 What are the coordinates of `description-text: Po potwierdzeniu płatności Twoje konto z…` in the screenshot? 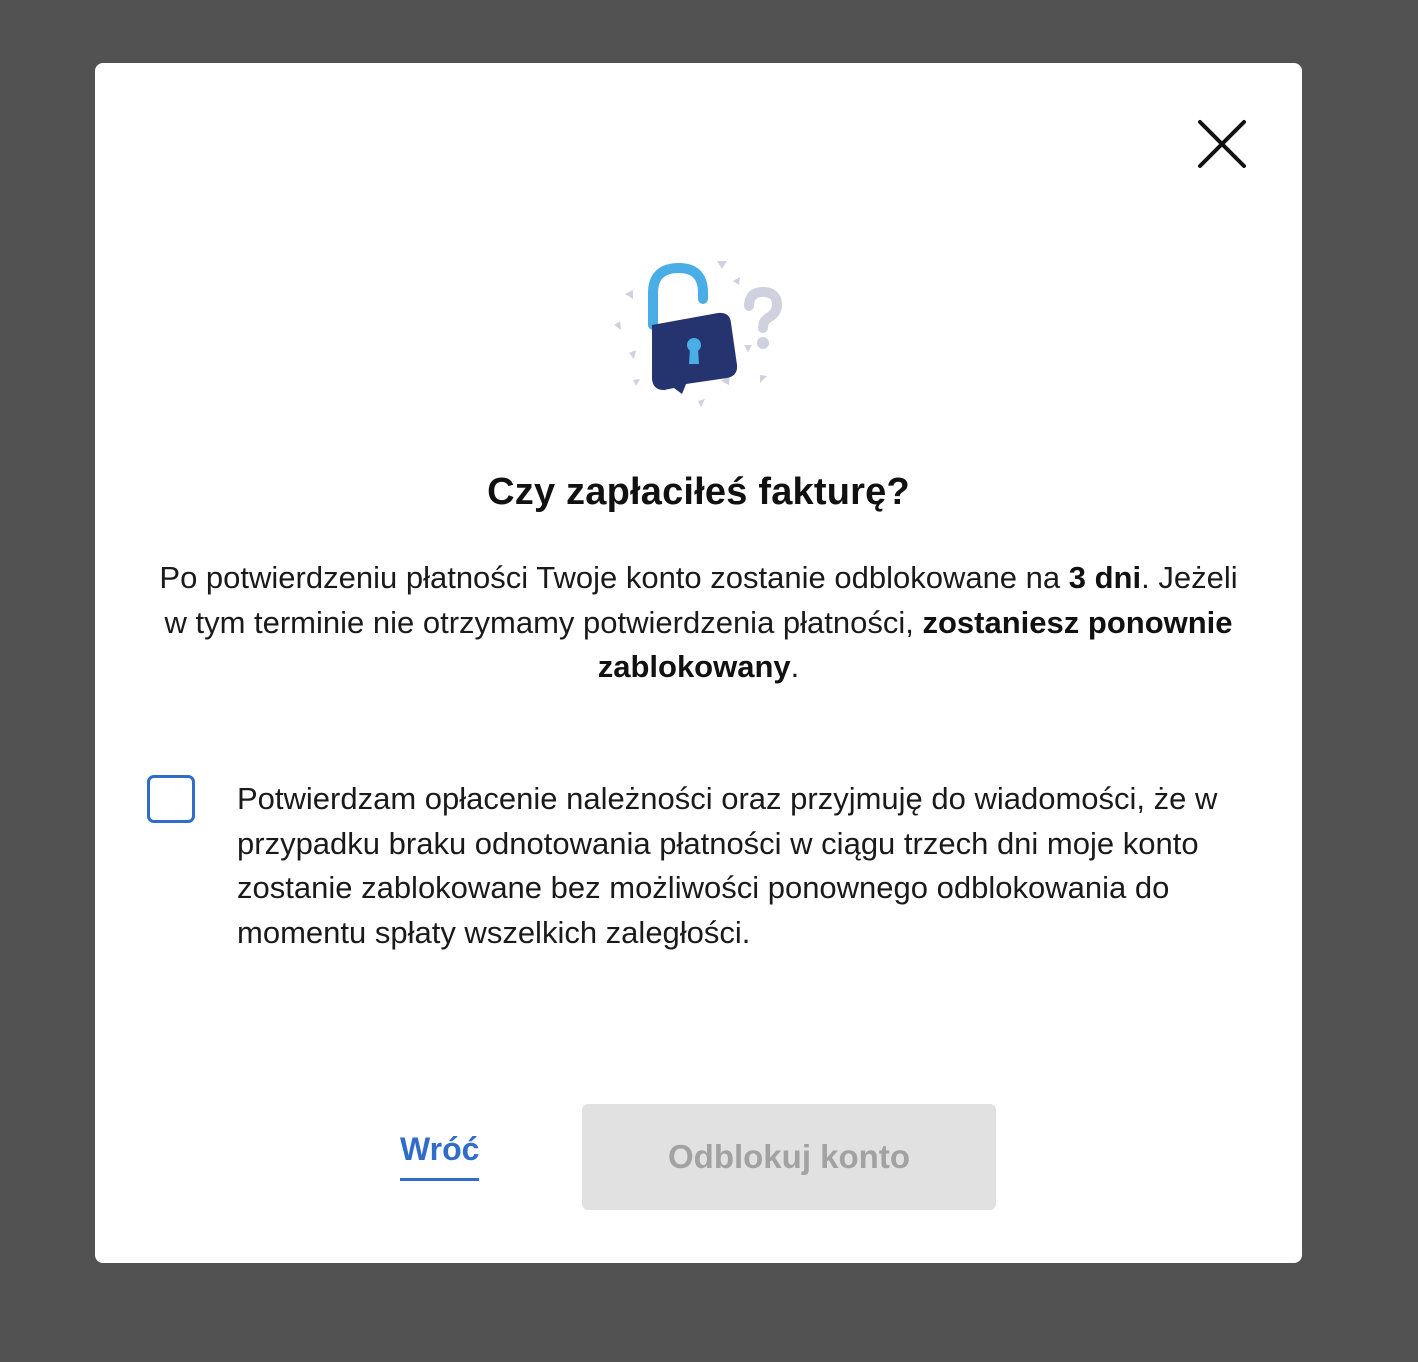 It's located at (614, 577).